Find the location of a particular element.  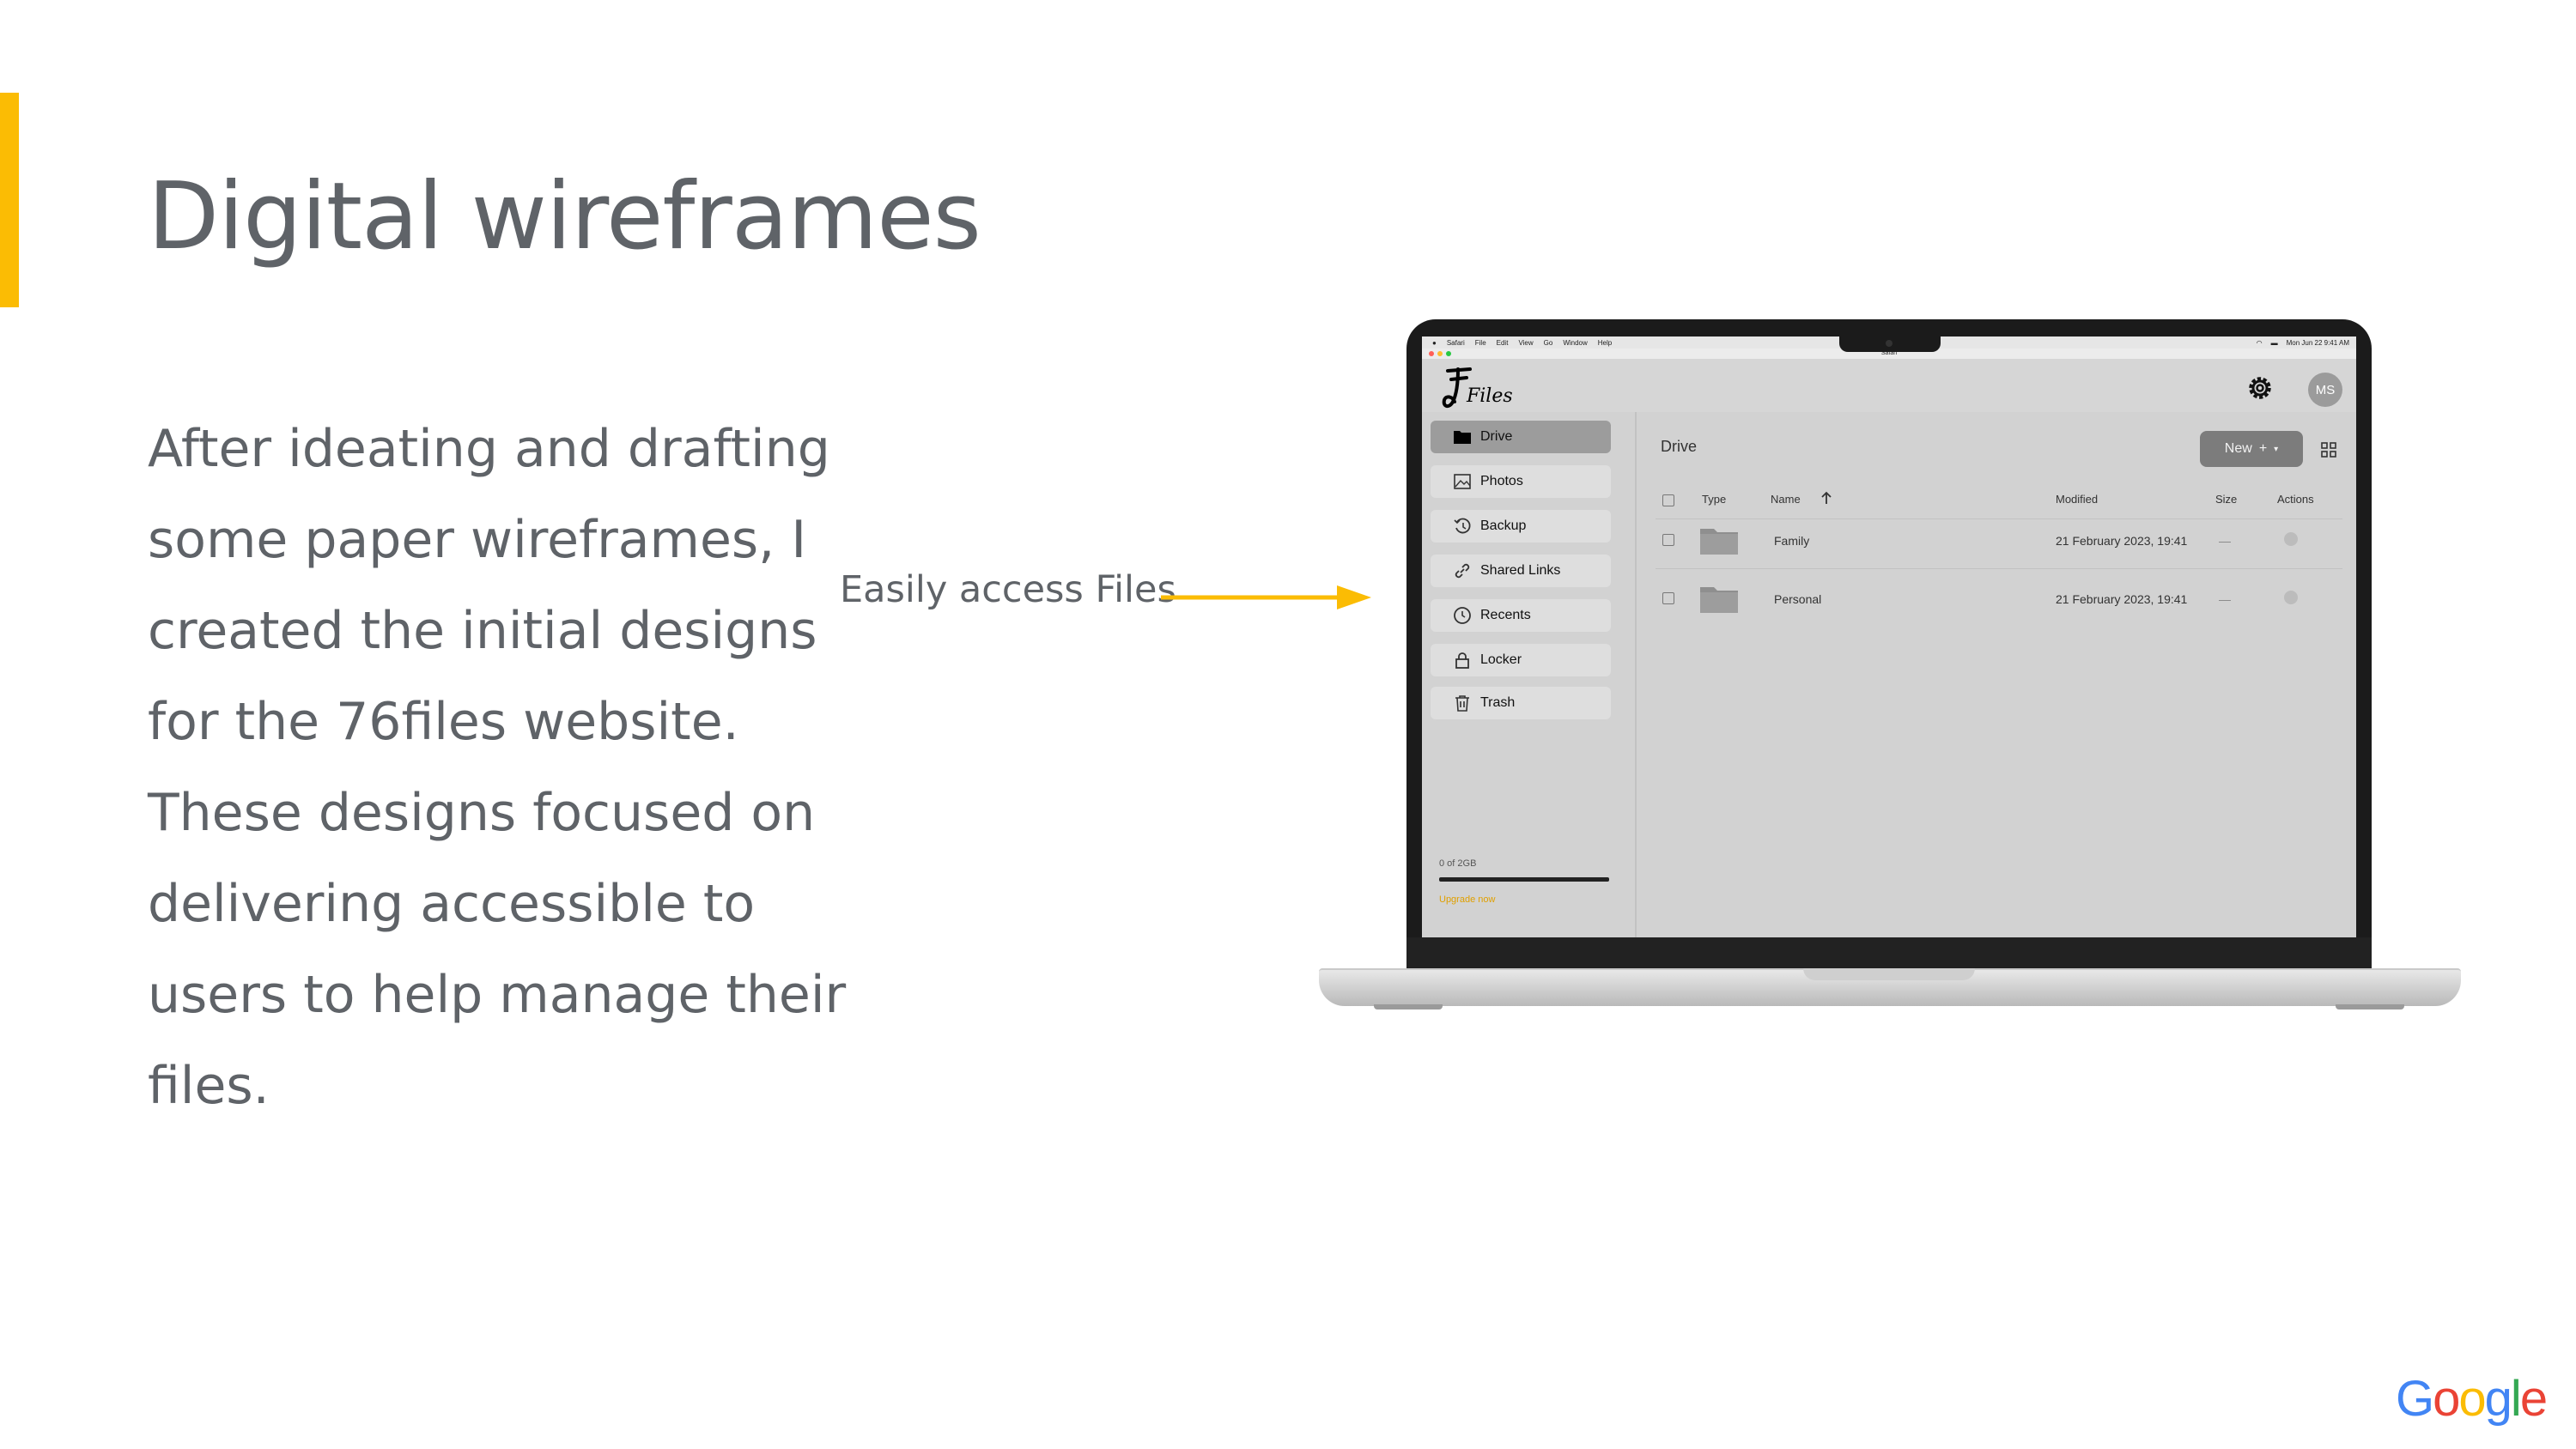

body-line: some paper wireframes, I is located at coordinates (477, 540).